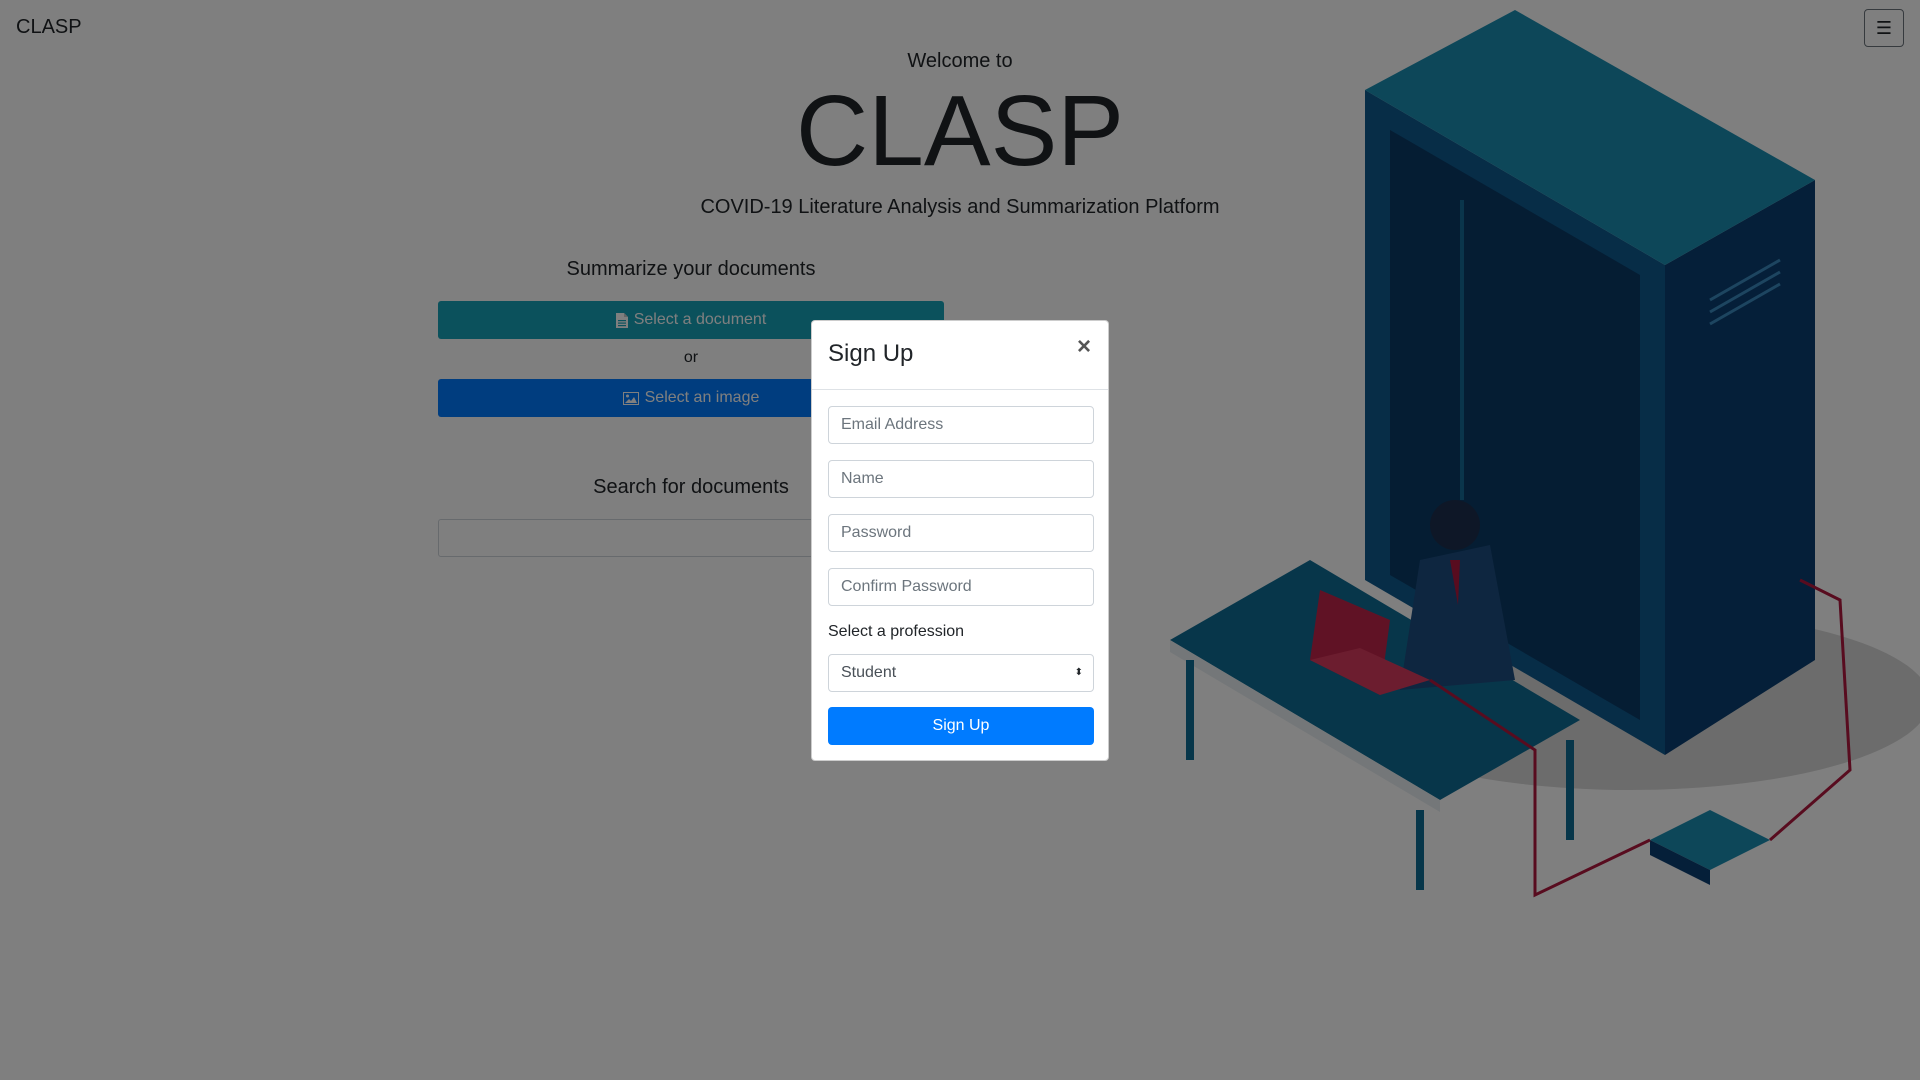 The image size is (1920, 1080). I want to click on close-icon: ×, so click(1084, 347).